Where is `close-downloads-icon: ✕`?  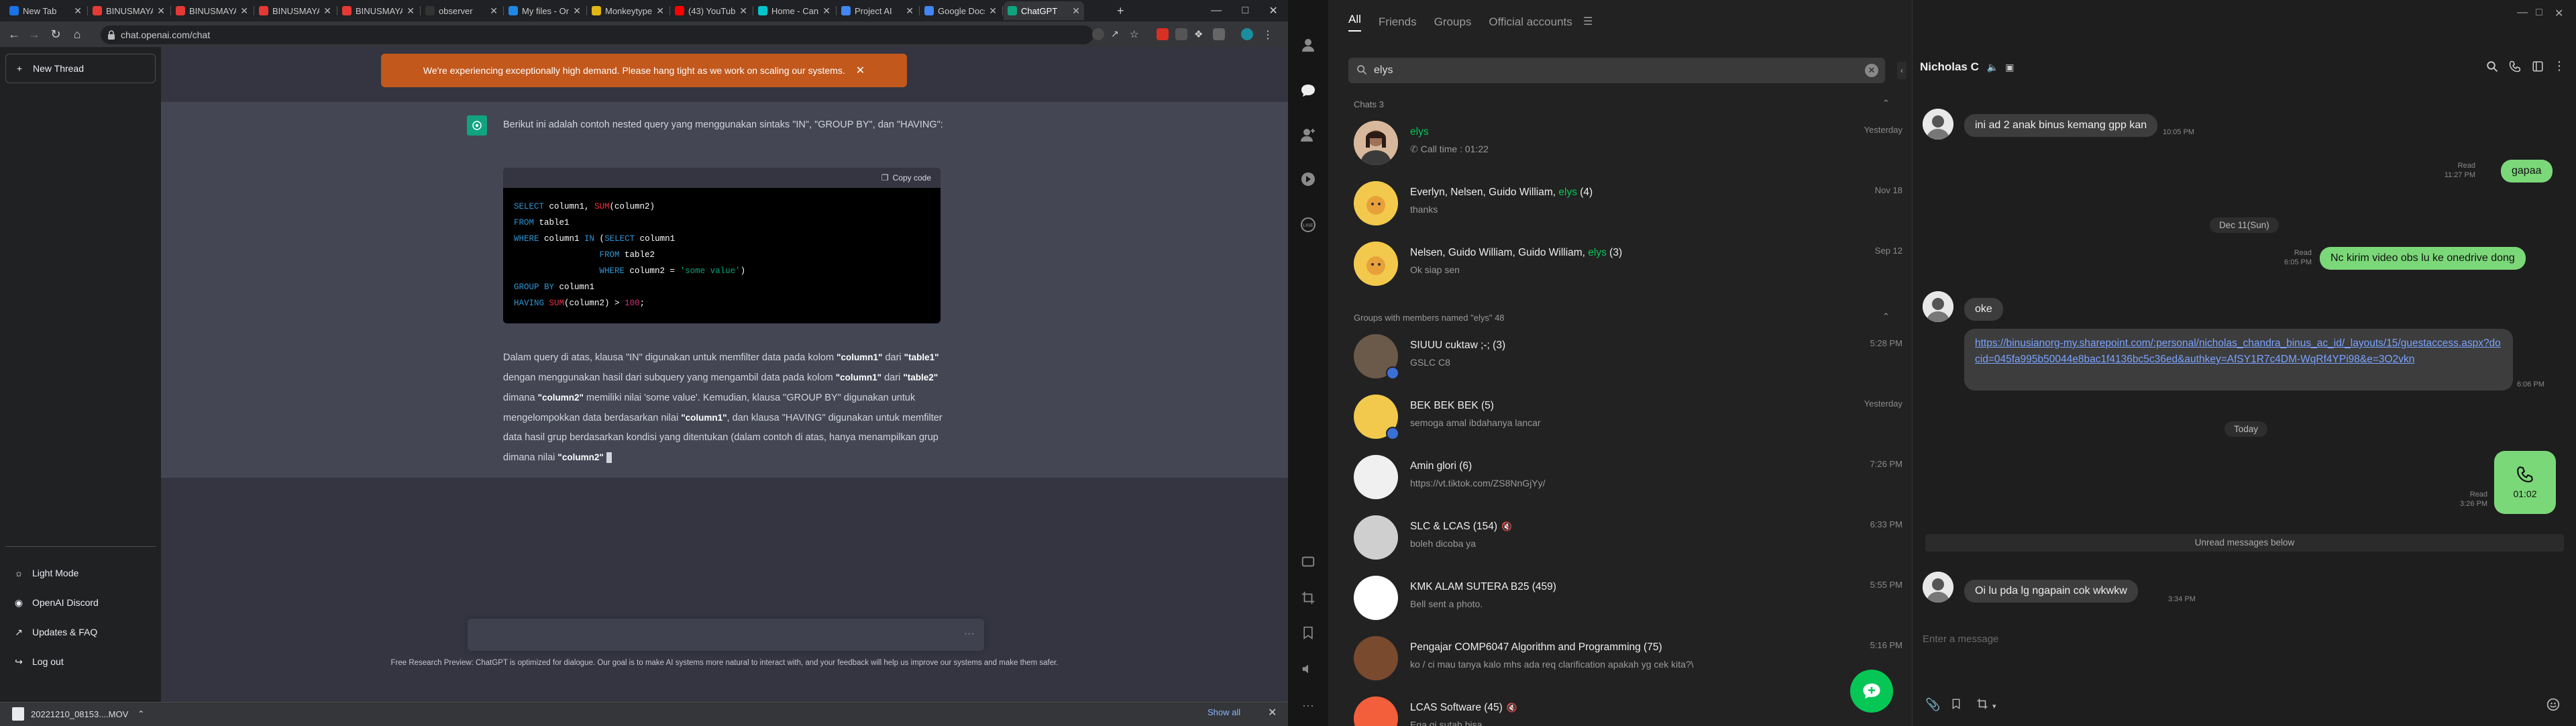 close-downloads-icon: ✕ is located at coordinates (1272, 712).